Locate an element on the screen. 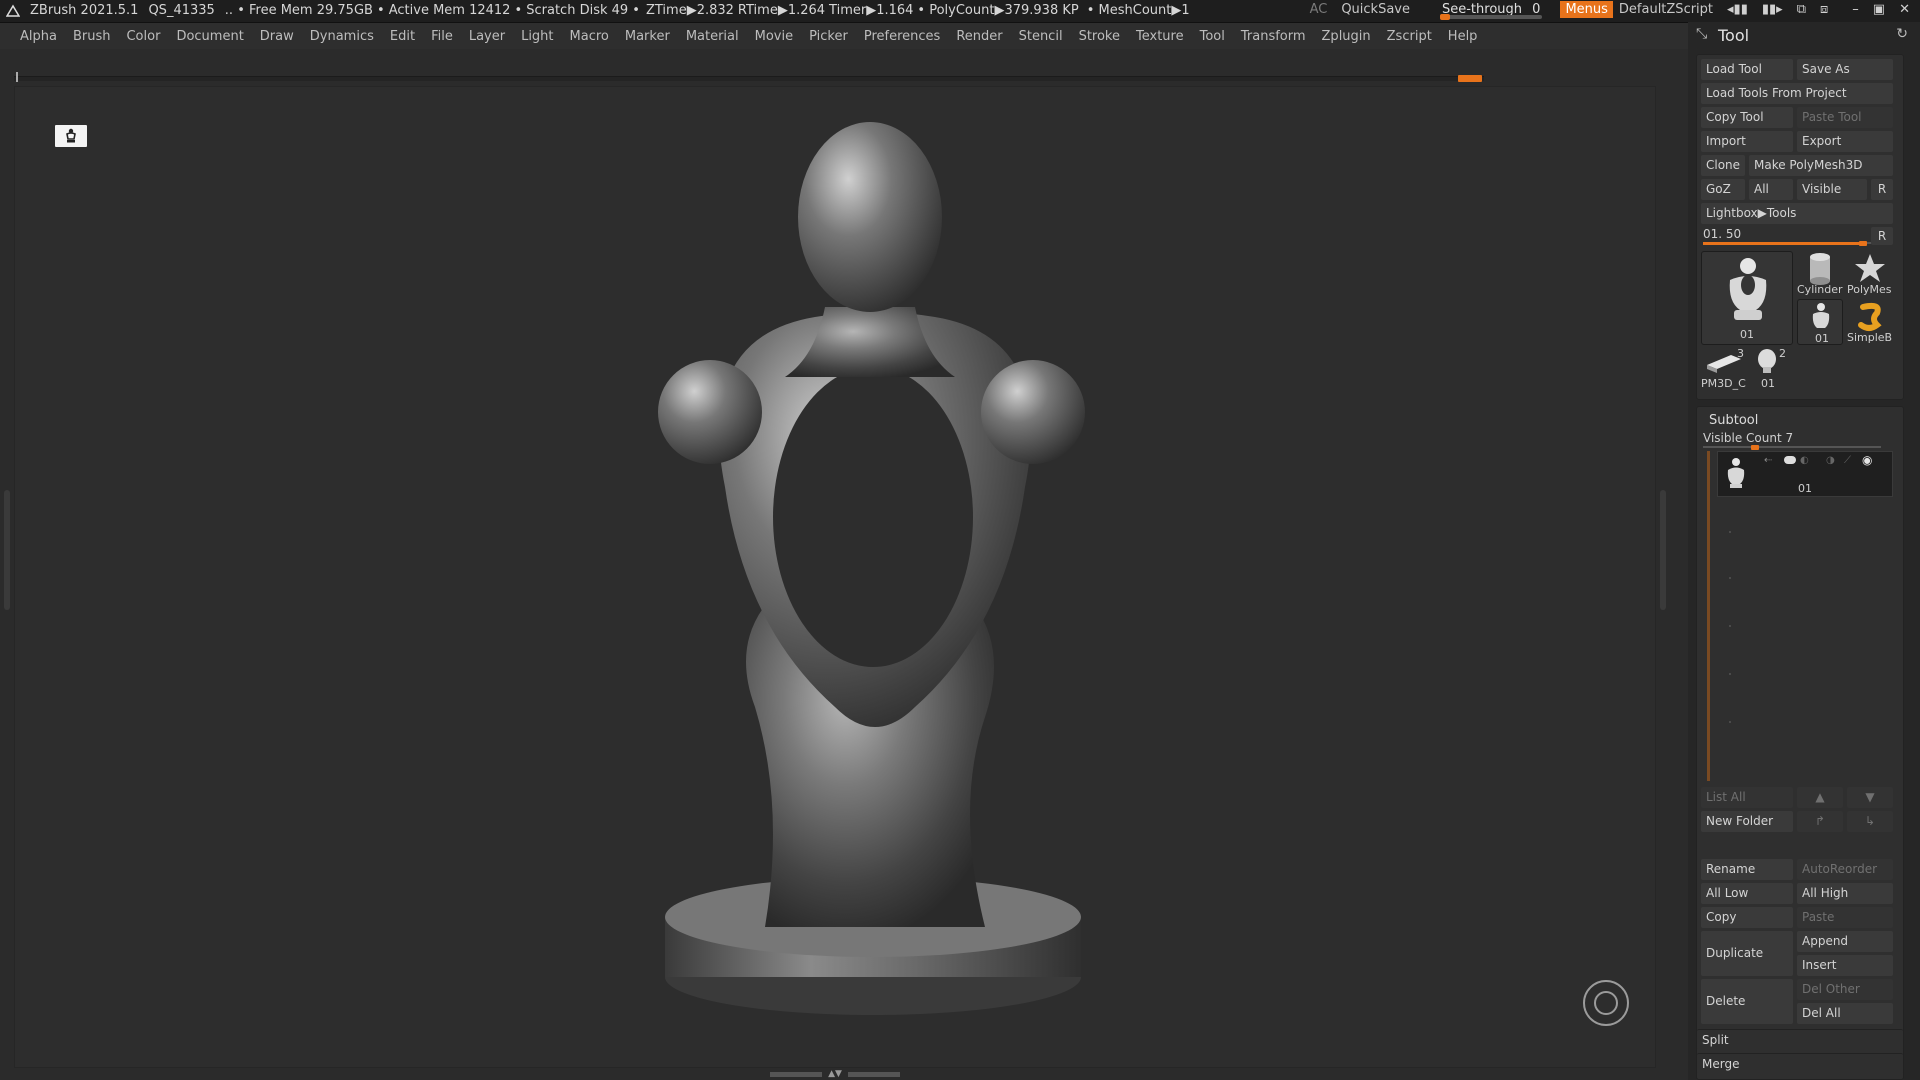 The image size is (1920, 1080). paste-tool-button: Paste Tool is located at coordinates (1845, 117).